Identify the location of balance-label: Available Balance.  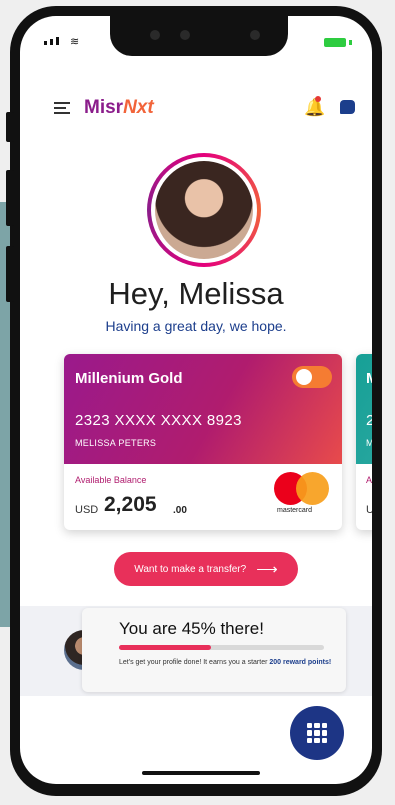
(111, 480).